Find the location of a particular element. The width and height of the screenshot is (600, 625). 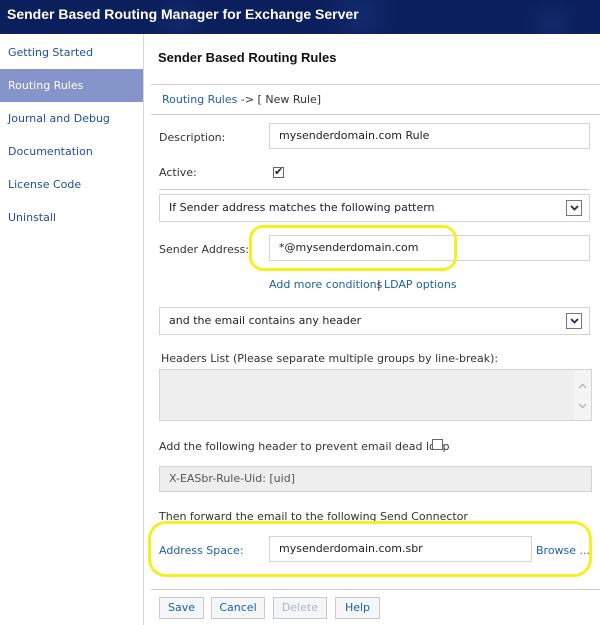

sender-address-input: *@mysenderdomain.com is located at coordinates (429, 248).